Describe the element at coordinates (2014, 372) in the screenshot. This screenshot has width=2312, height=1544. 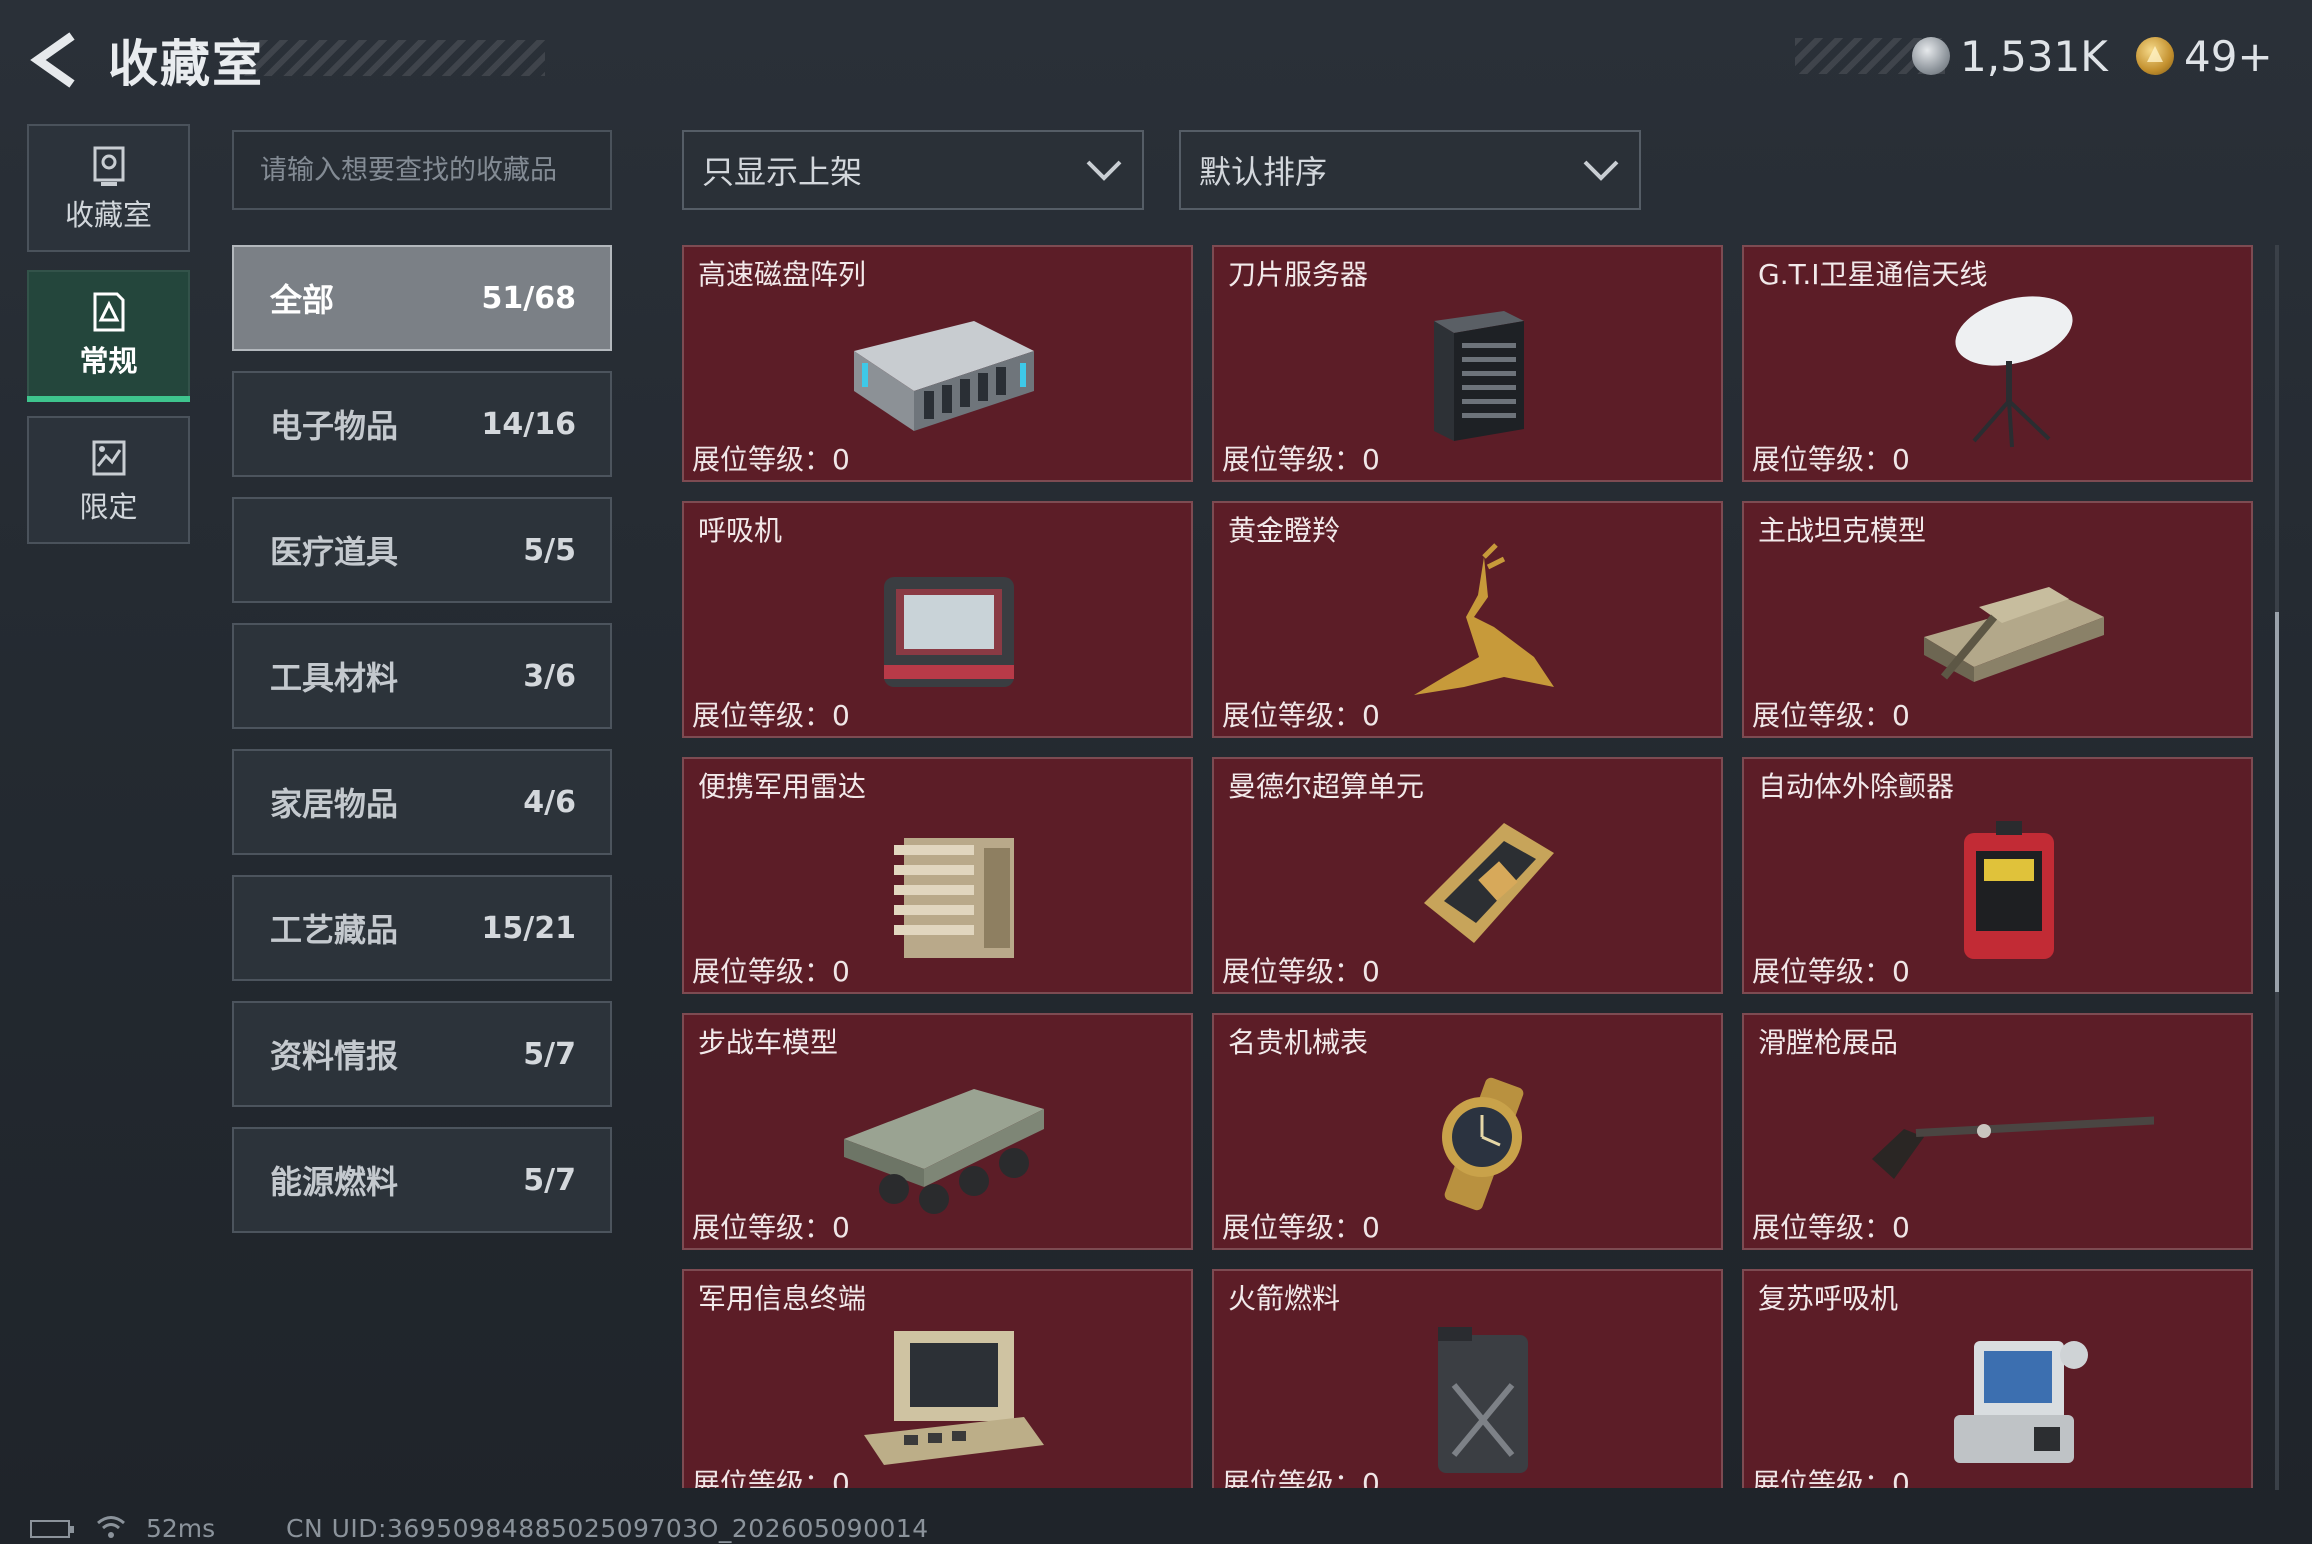
I see `satellite-antenna-icon` at that location.